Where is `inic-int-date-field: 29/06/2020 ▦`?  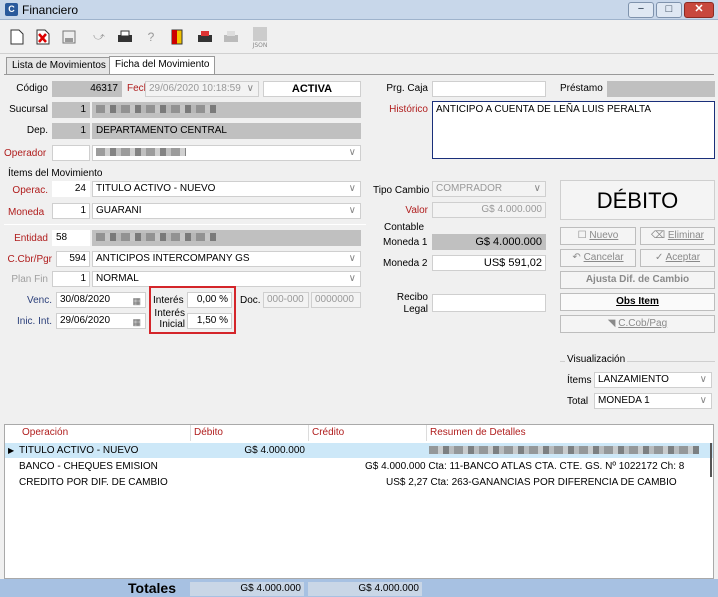 inic-int-date-field: 29/06/2020 ▦ is located at coordinates (101, 321).